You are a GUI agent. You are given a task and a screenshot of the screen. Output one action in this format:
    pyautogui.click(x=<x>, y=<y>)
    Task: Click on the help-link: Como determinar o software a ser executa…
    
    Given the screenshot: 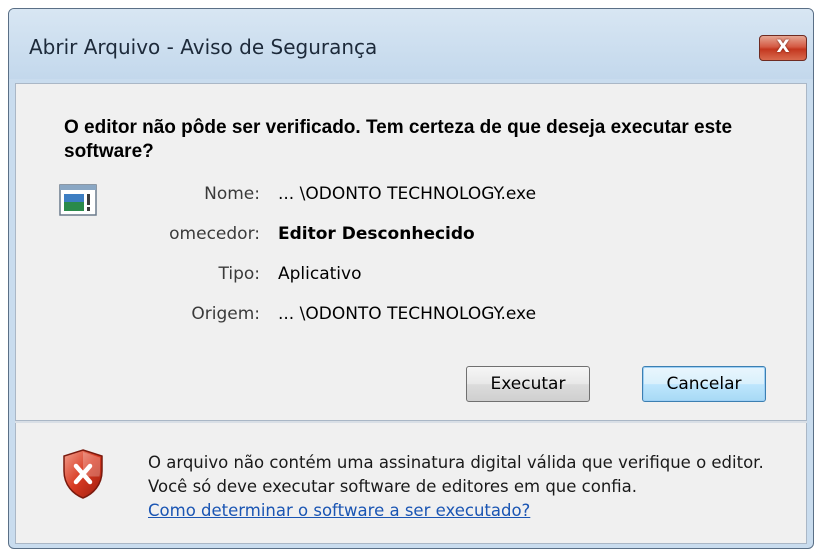 What is the action you would take?
    pyautogui.click(x=339, y=510)
    